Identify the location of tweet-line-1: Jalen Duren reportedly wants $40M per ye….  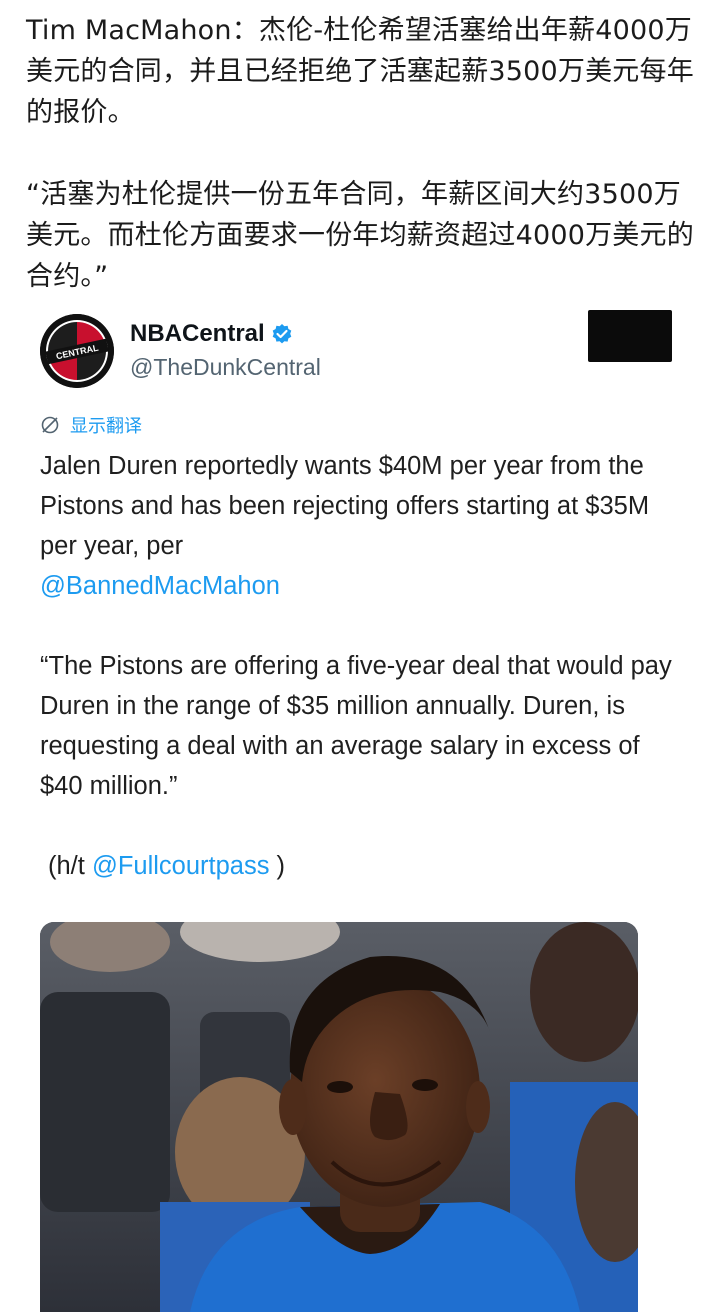
(345, 506).